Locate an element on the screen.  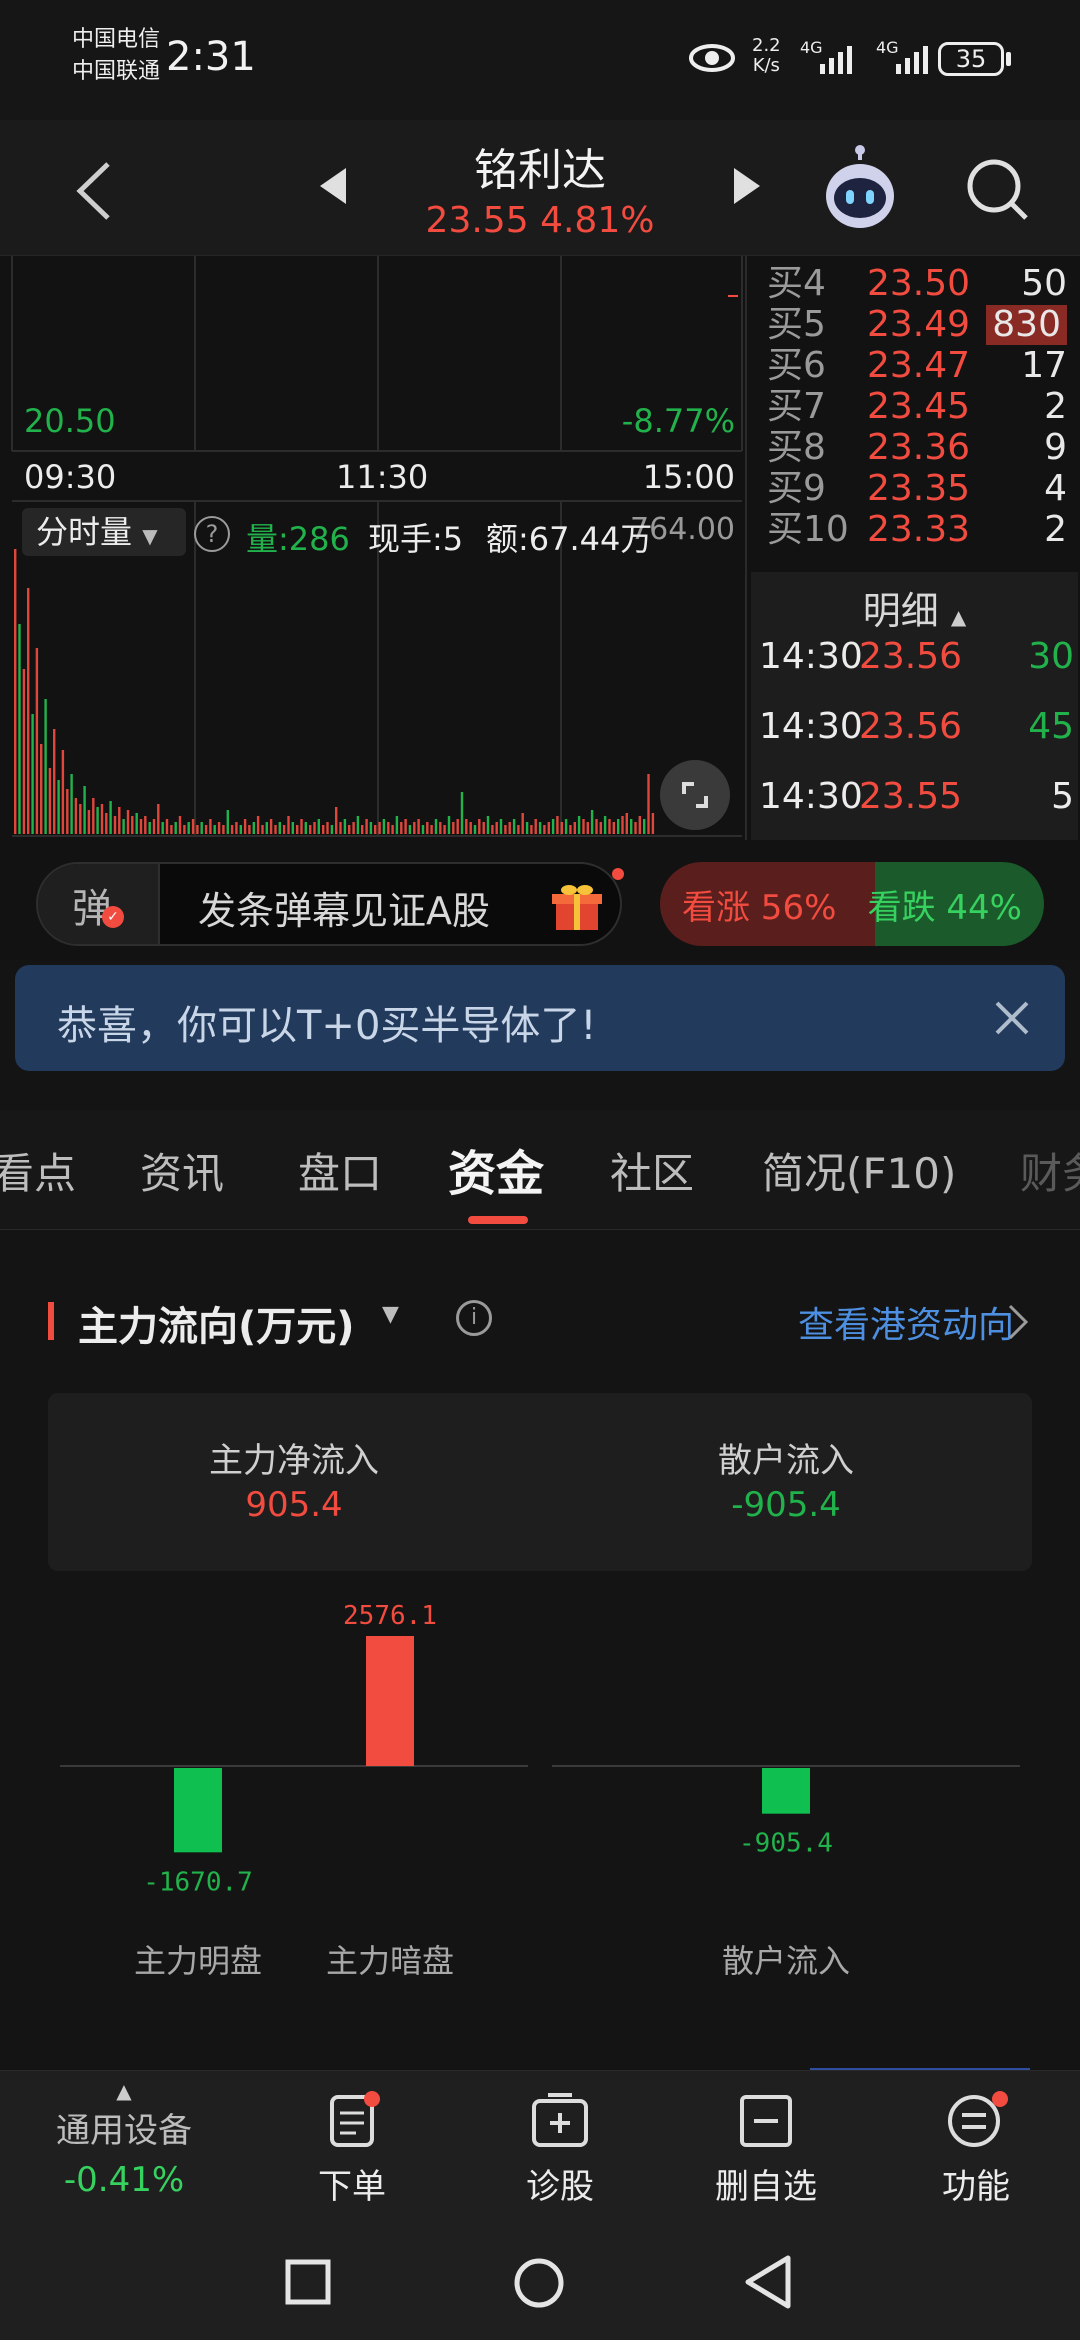
stock-title: 铭利达 is located at coordinates (540, 170).